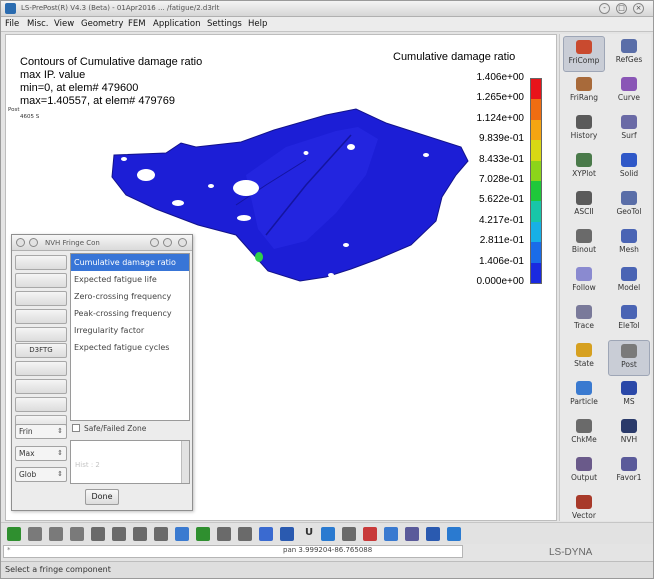 Image resolution: width=654 pixels, height=579 pixels. What do you see at coordinates (584, 54) in the screenshot?
I see `tool-button-fricomp: FriComp` at bounding box center [584, 54].